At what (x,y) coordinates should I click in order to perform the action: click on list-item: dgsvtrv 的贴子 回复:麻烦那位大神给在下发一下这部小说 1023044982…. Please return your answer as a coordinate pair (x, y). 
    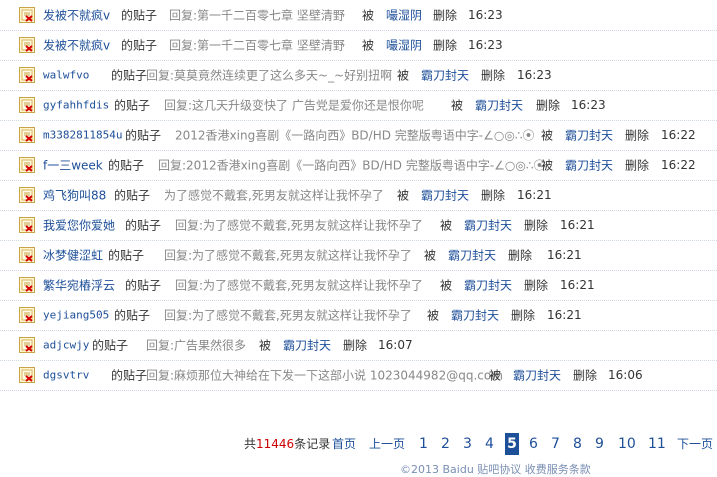
    Looking at the image, I should click on (358, 375).